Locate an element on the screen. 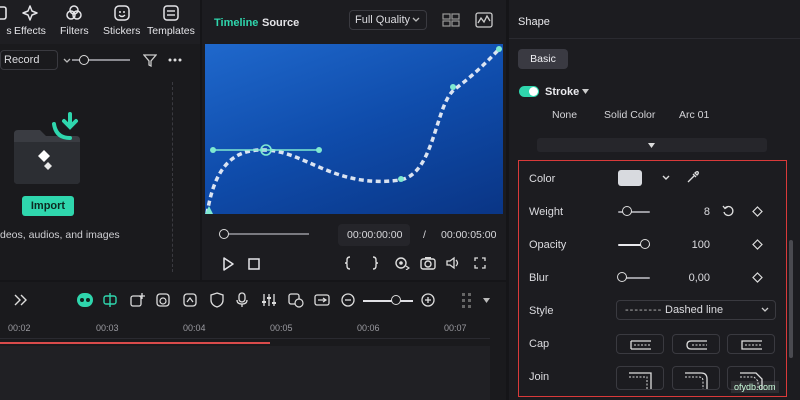 This screenshot has width=800, height=400. timeline-zoom-track is located at coordinates (388, 301).